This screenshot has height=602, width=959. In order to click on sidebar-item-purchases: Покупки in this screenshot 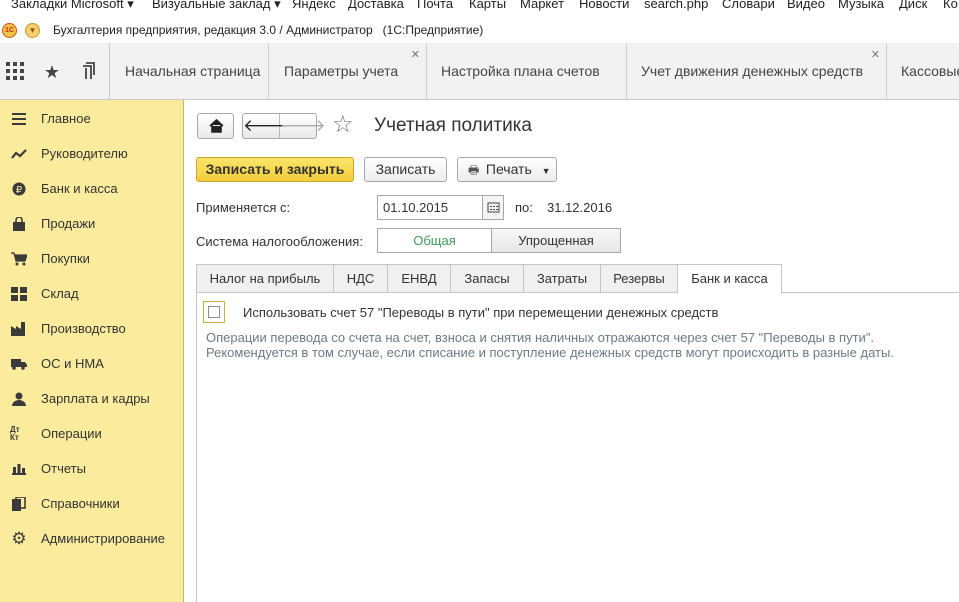, I will do `click(91, 258)`.